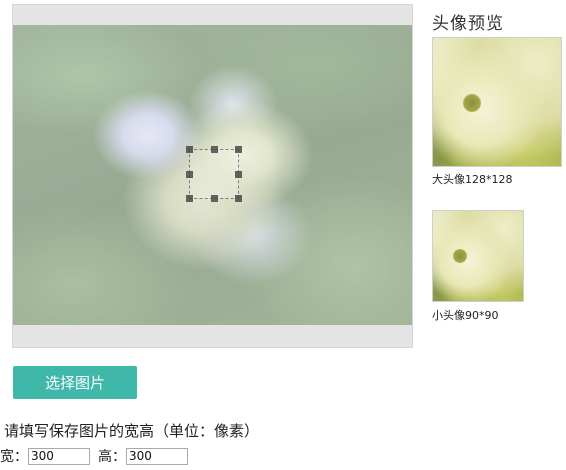  What do you see at coordinates (189, 198) in the screenshot?
I see `resize-handle-sw` at bounding box center [189, 198].